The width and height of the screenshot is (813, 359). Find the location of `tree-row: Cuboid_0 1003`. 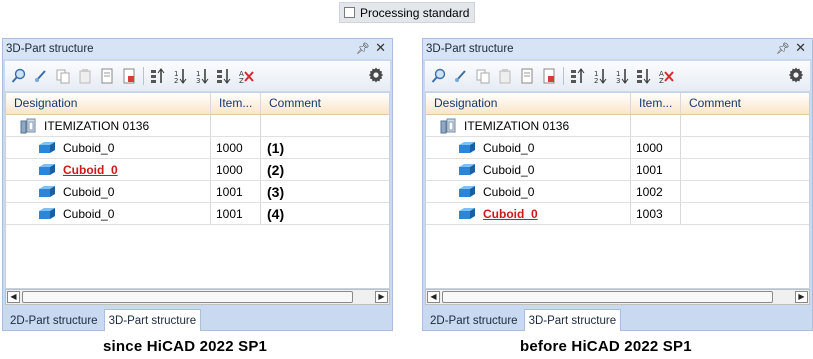

tree-row: Cuboid_0 1003 is located at coordinates (617, 214).